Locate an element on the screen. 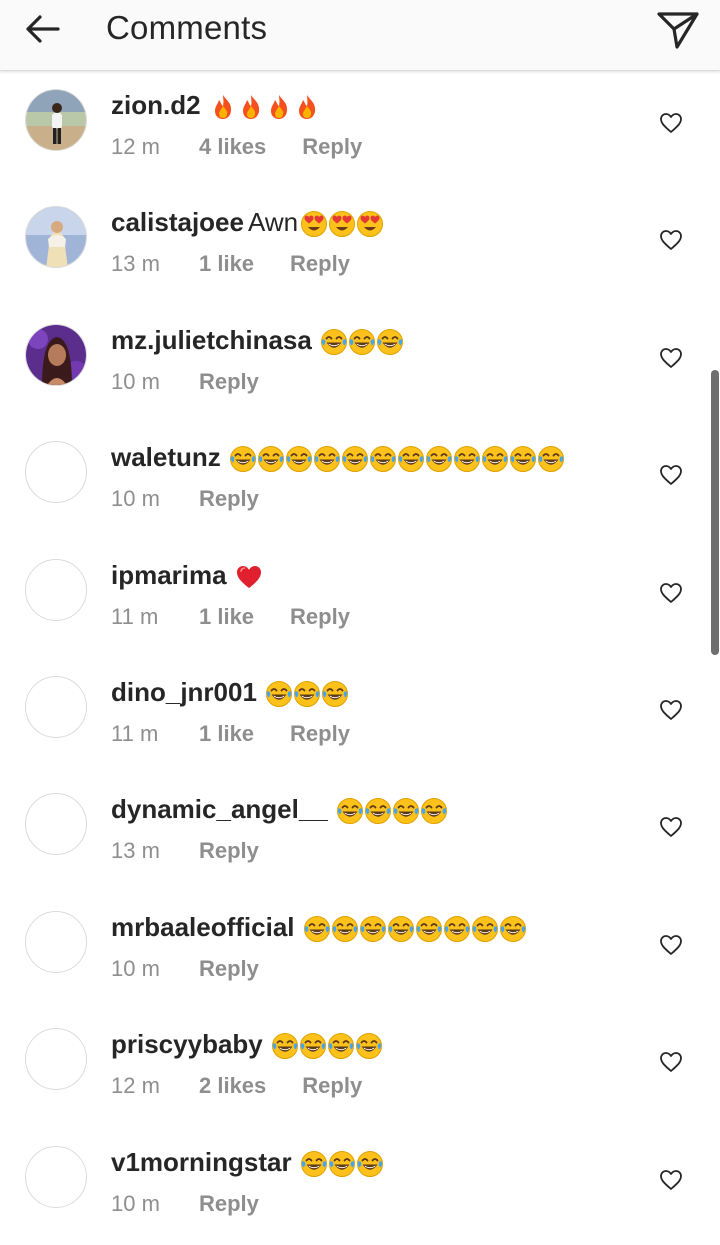  comment-likes: 2 likes is located at coordinates (232, 1086).